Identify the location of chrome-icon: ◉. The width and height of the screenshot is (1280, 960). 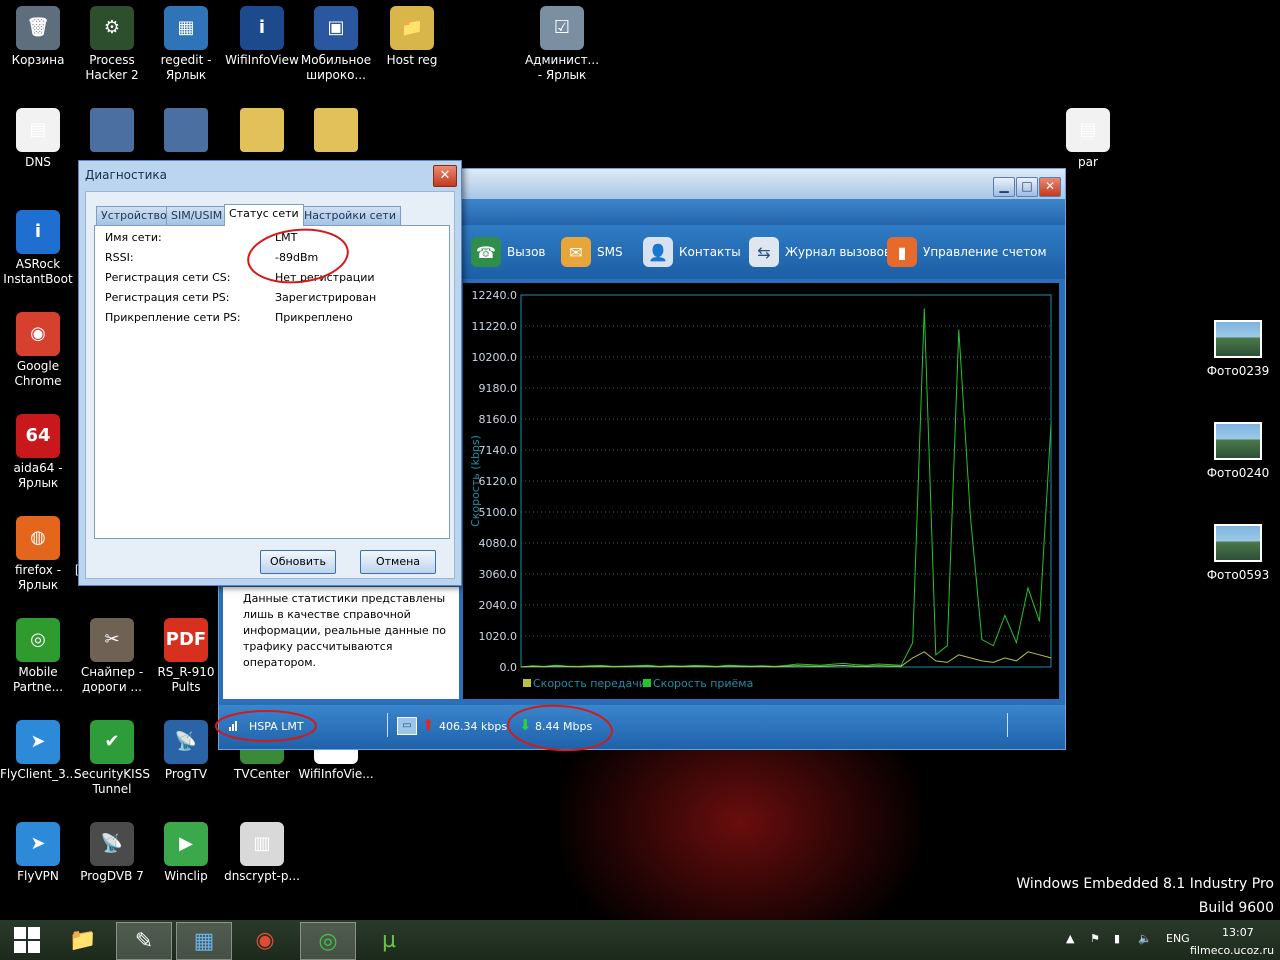
(265, 940).